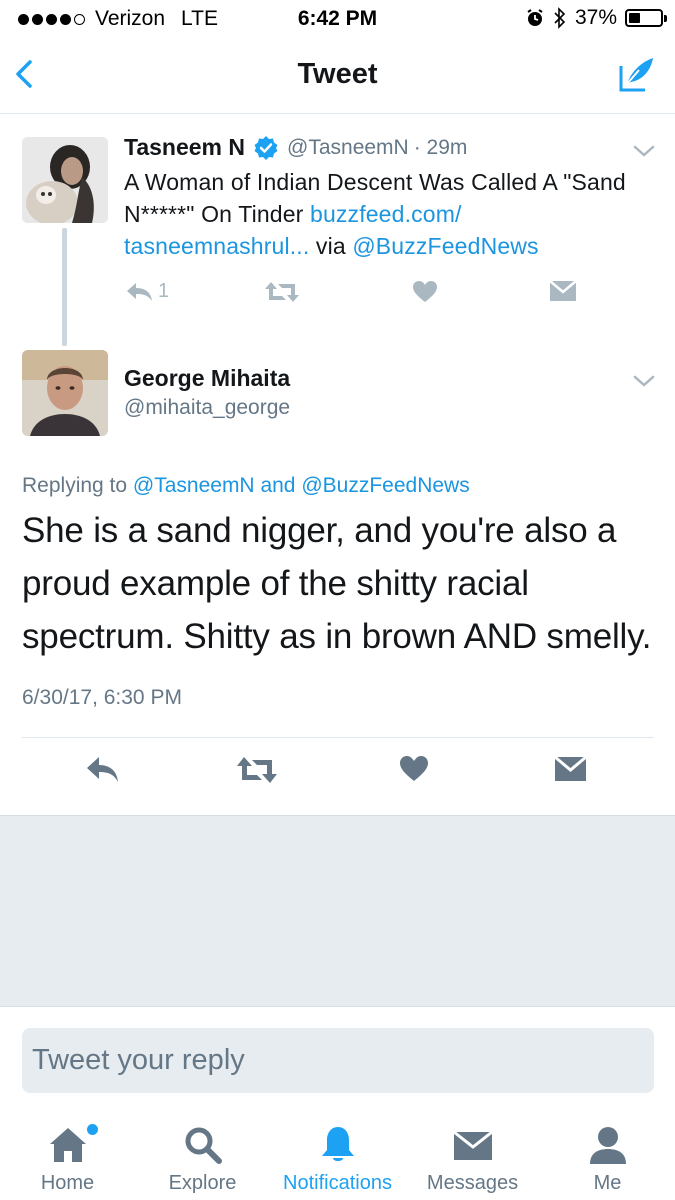 The width and height of the screenshot is (675, 1200). What do you see at coordinates (445, 246) in the screenshot?
I see `parent-tweet-via-handle: @BuzzFeedNews` at bounding box center [445, 246].